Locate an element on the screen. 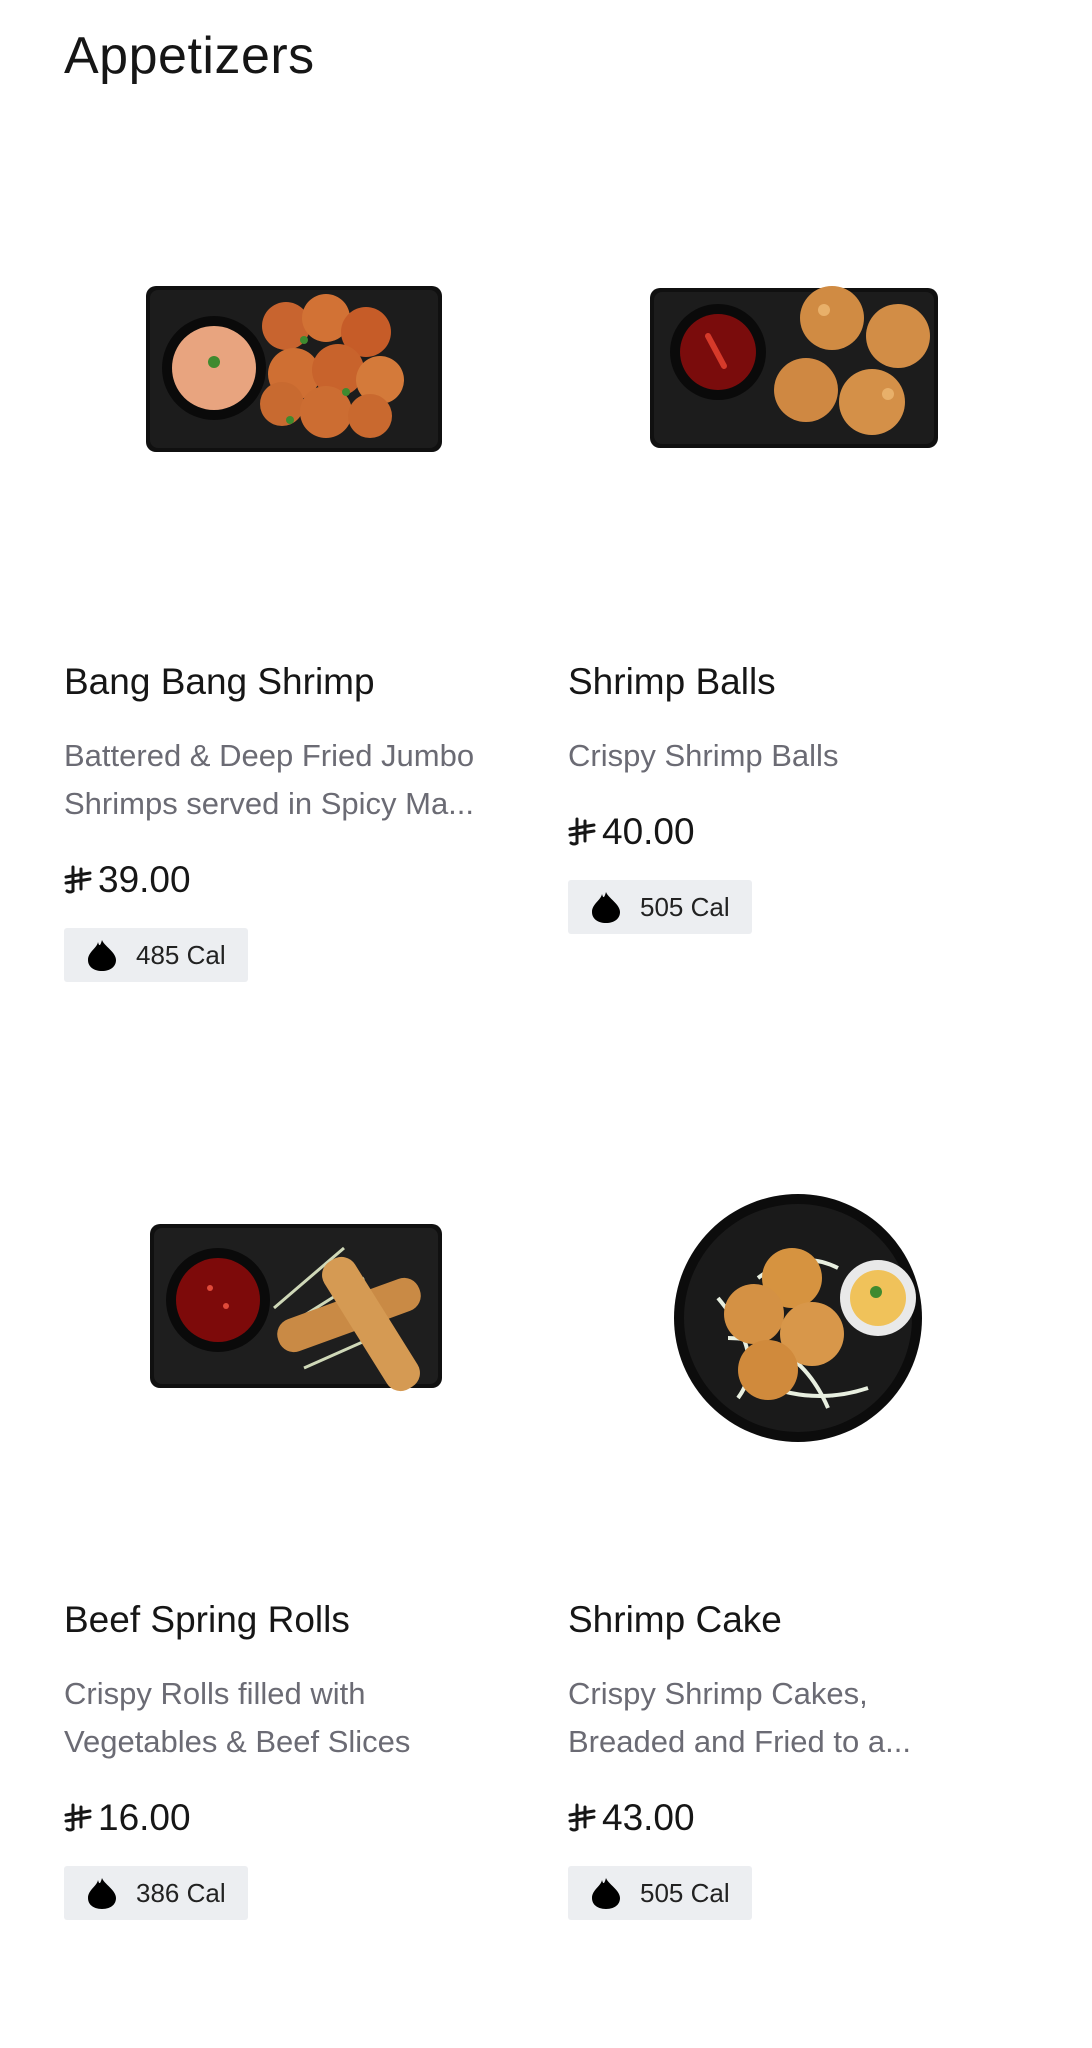  calorie-badge: 386 Cal is located at coordinates (156, 1893).